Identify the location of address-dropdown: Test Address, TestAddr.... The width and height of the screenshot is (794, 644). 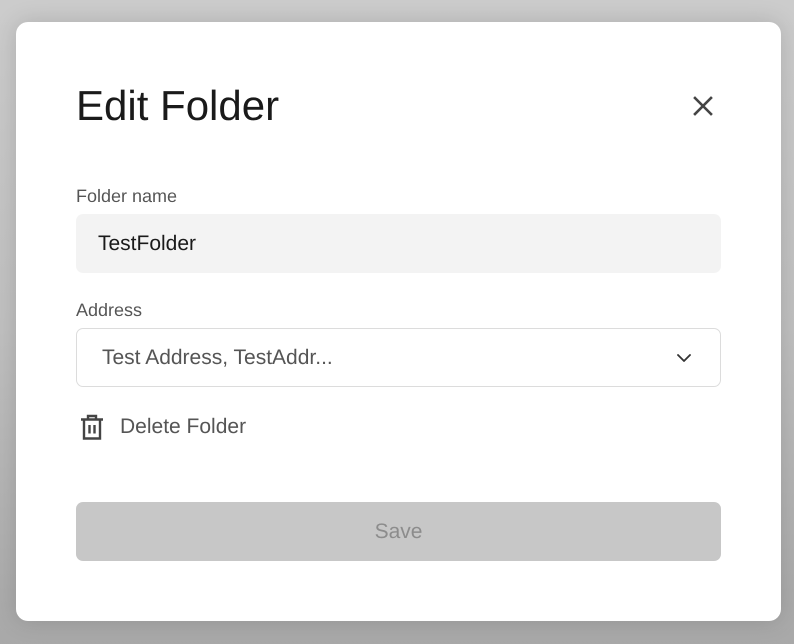
(398, 357).